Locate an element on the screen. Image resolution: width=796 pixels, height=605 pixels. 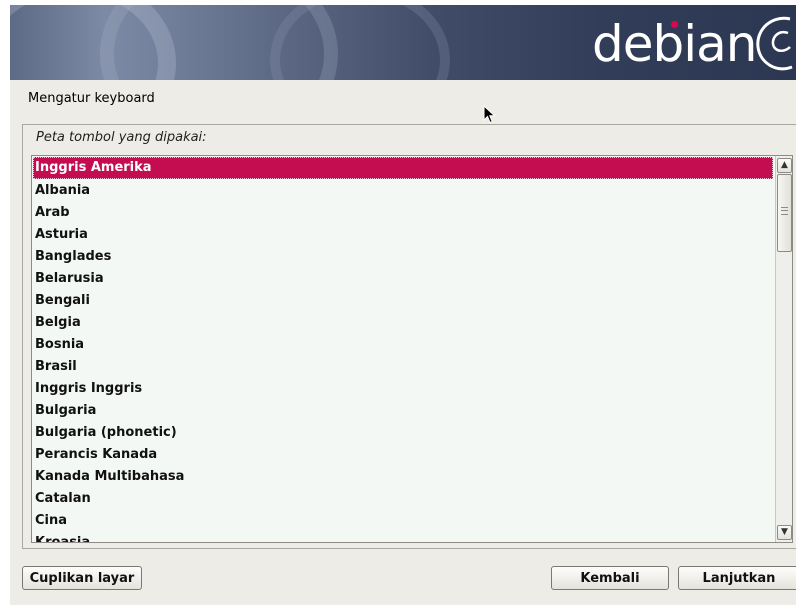
grip-icon is located at coordinates (784, 211).